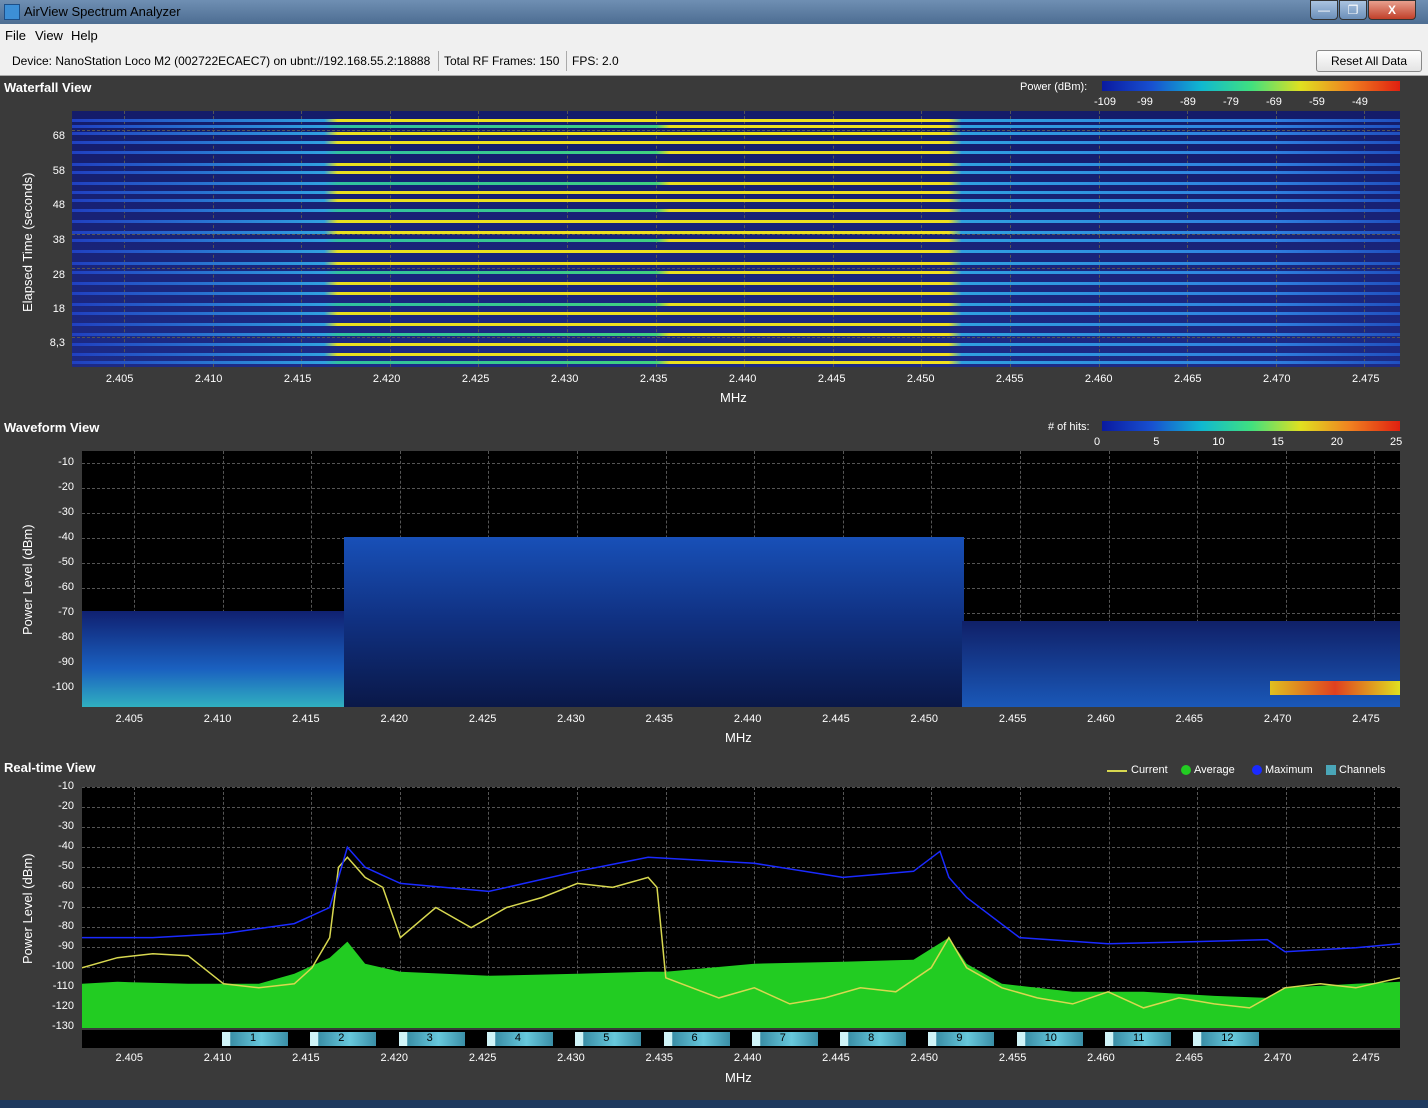 This screenshot has height=1108, width=1428. I want to click on channel-label: 5, so click(606, 1038).